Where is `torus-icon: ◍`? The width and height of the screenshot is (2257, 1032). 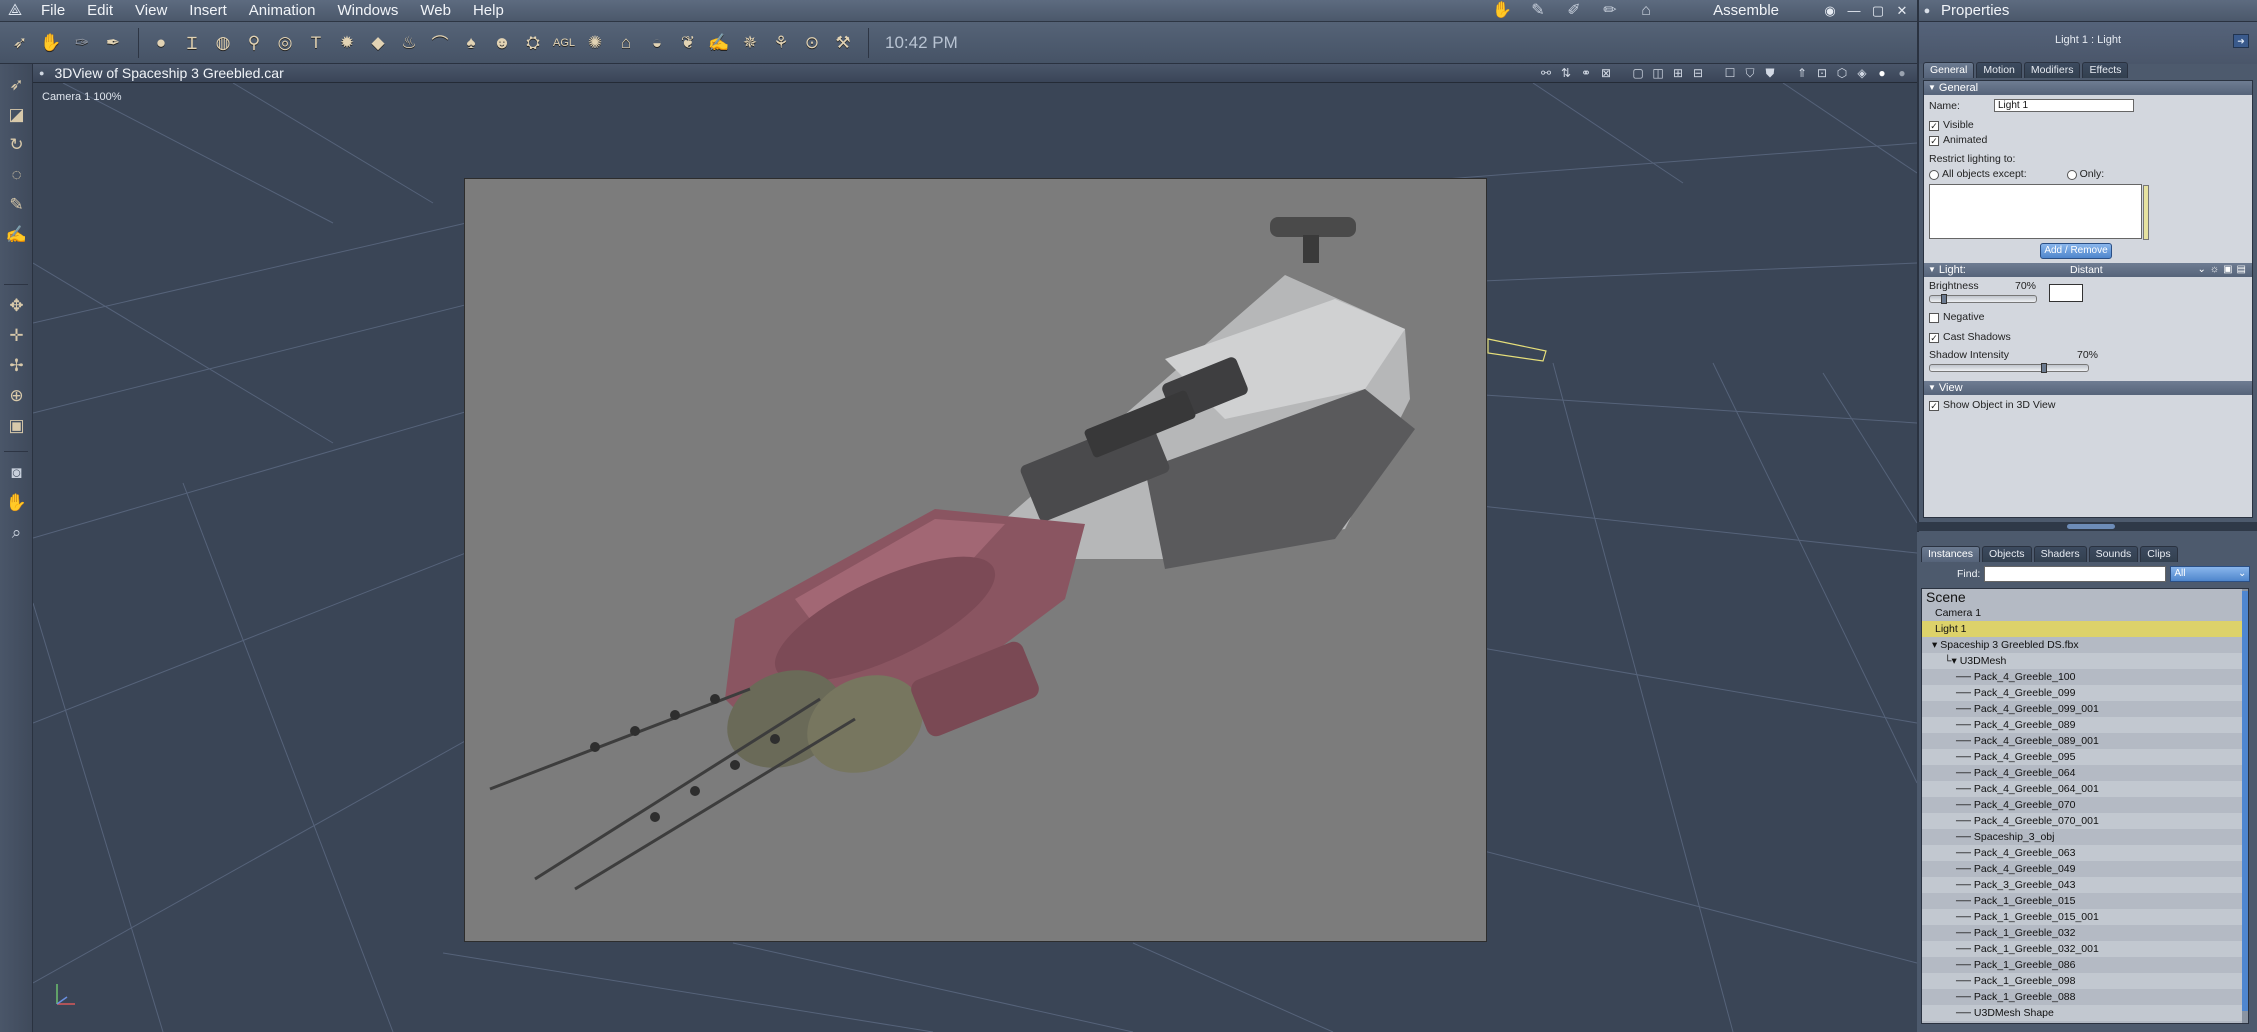 torus-icon: ◍ is located at coordinates (223, 43).